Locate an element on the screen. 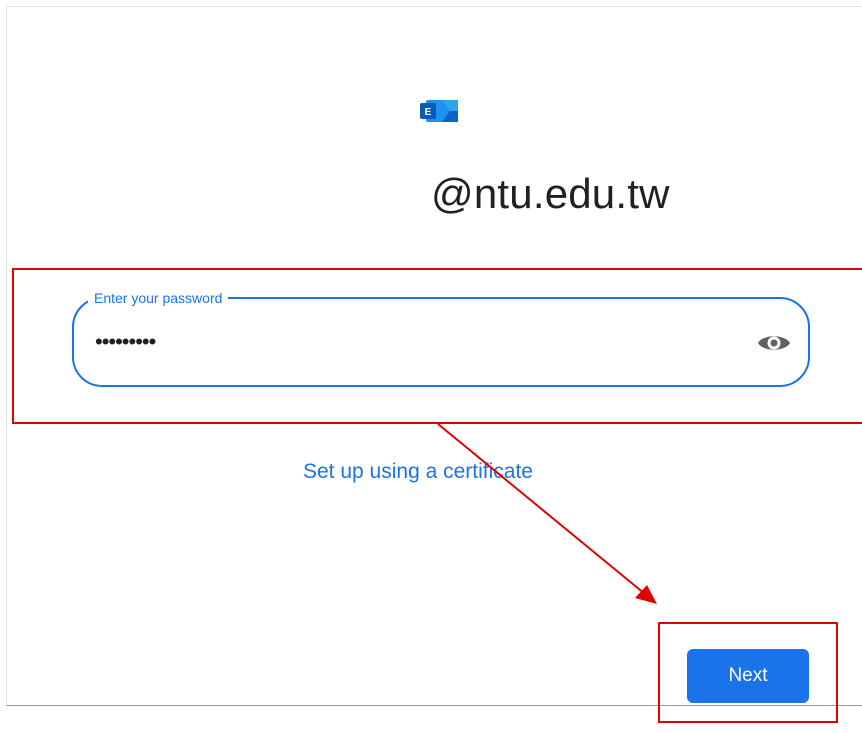 This screenshot has height=733, width=862. exchange-logo-icon: E is located at coordinates (439, 111).